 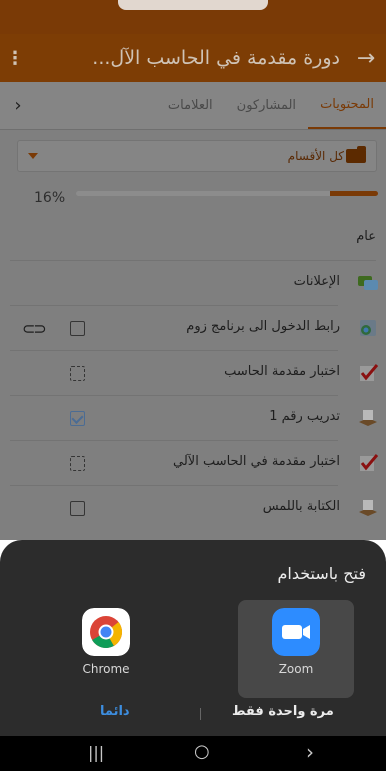 I want to click on list-item: رابط الدخول الى برنامج زوم ⊂⊃, so click(x=193, y=328).